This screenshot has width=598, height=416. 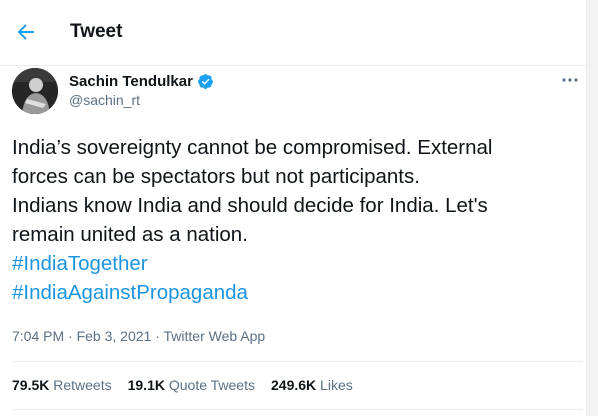 What do you see at coordinates (205, 81) in the screenshot?
I see `verified-badge-icon` at bounding box center [205, 81].